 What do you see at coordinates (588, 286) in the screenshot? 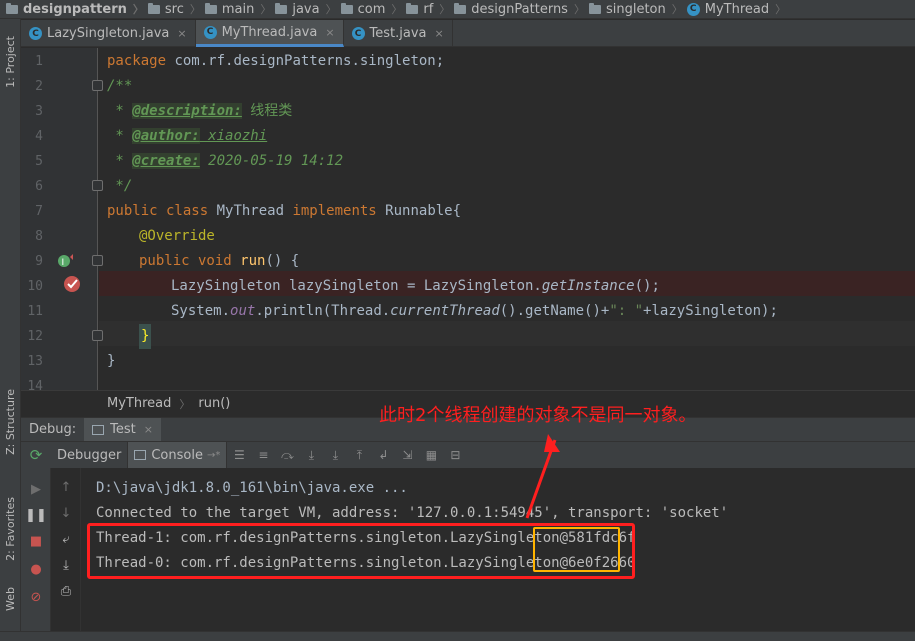
I see `code-token: getInstance` at bounding box center [588, 286].